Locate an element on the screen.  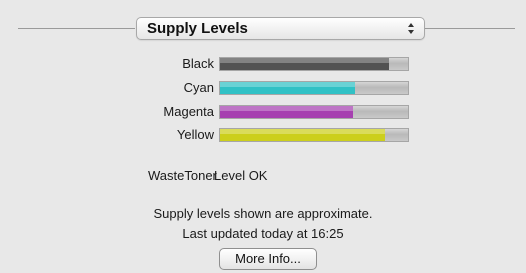
level-fill-yellow is located at coordinates (303, 135).